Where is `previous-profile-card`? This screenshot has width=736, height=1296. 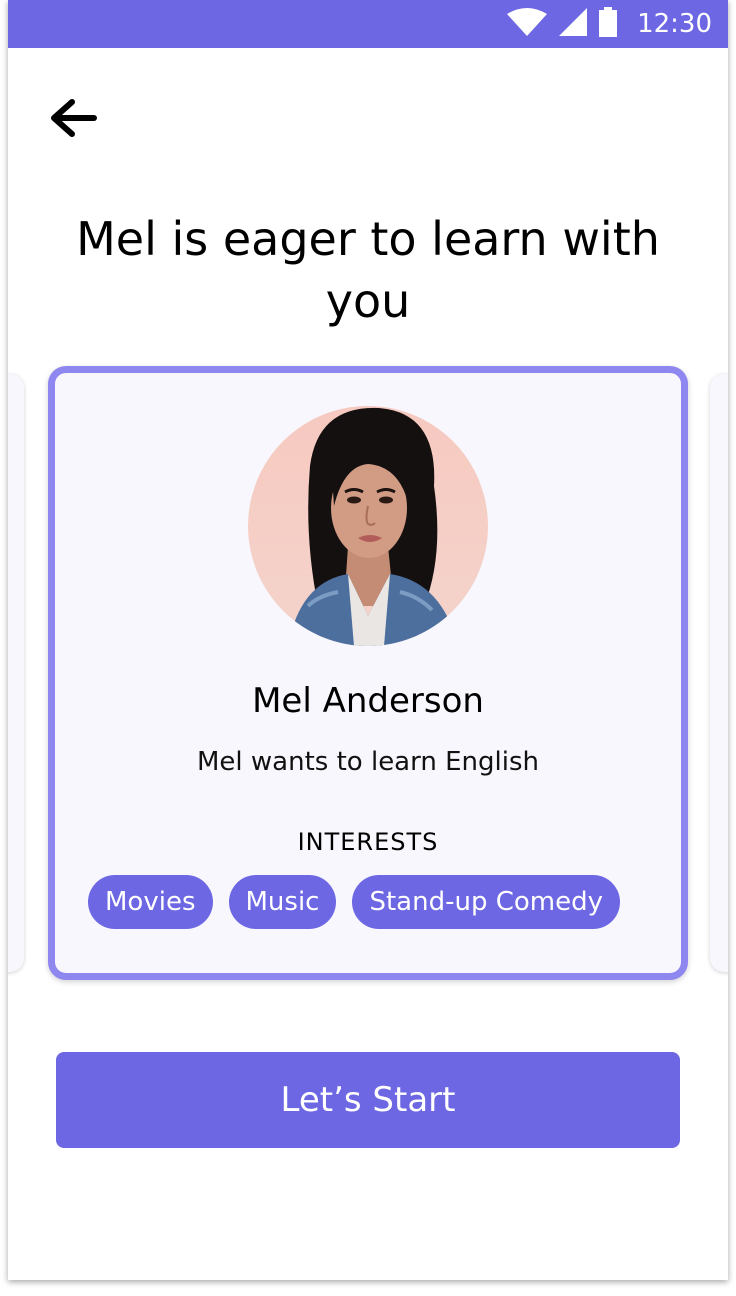 previous-profile-card is located at coordinates (16, 673).